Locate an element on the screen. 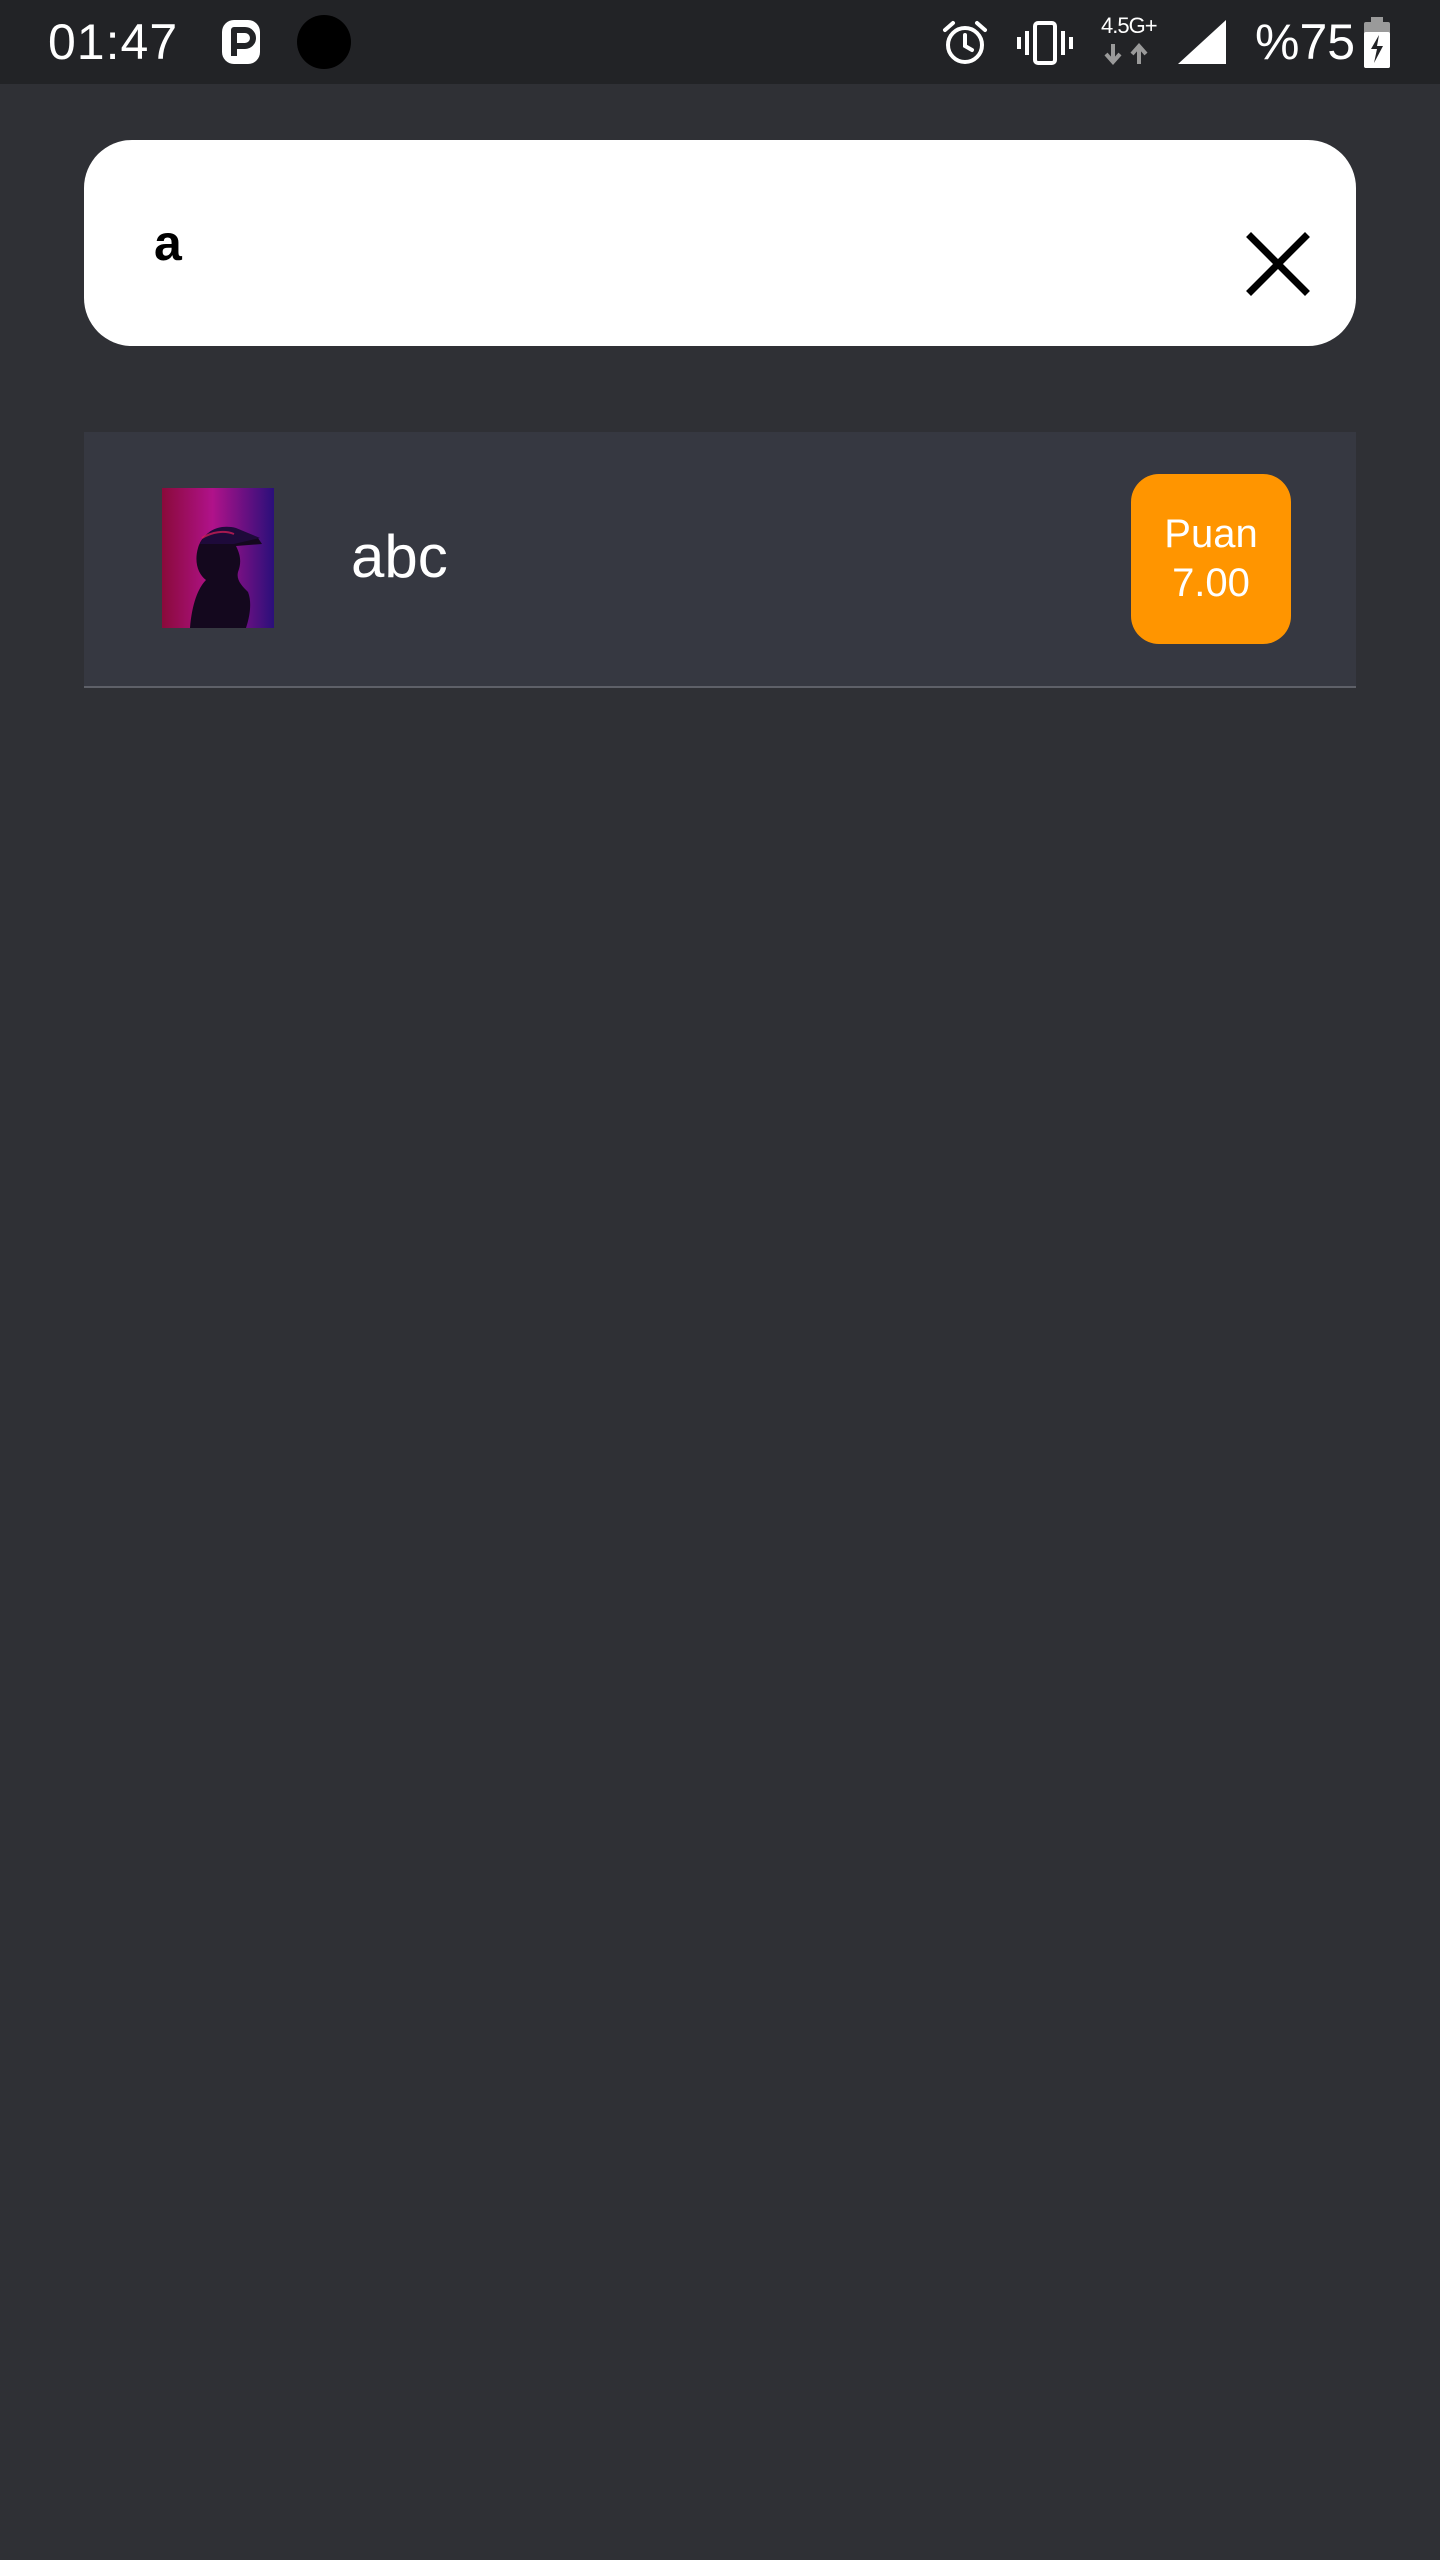 The image size is (1440, 2560). network-type: 4.5G+ is located at coordinates (1129, 25).